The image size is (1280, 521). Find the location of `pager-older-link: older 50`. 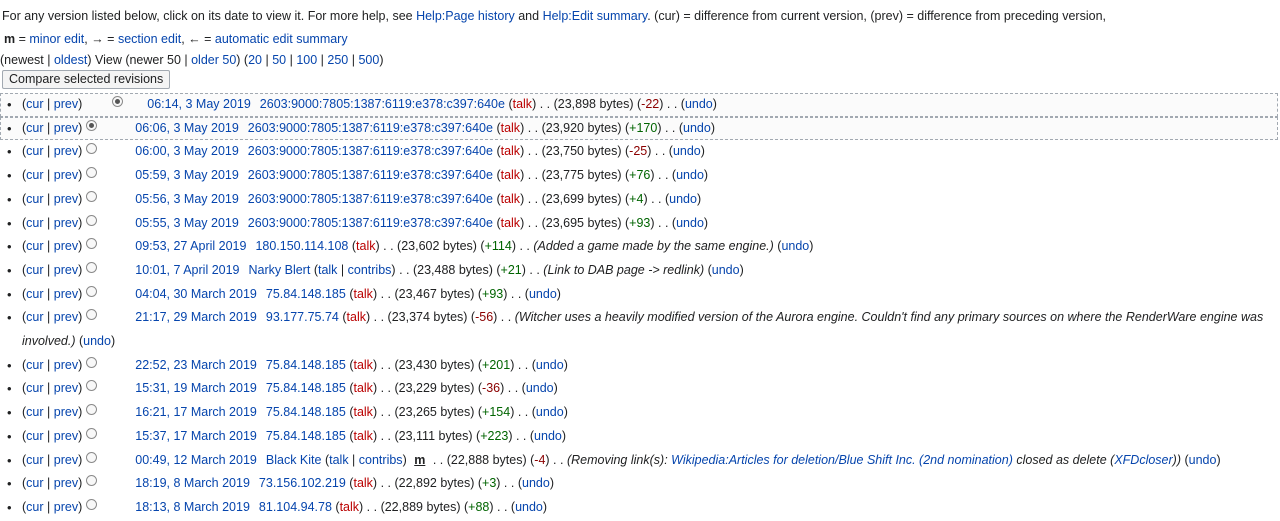

pager-older-link: older 50 is located at coordinates (213, 60).